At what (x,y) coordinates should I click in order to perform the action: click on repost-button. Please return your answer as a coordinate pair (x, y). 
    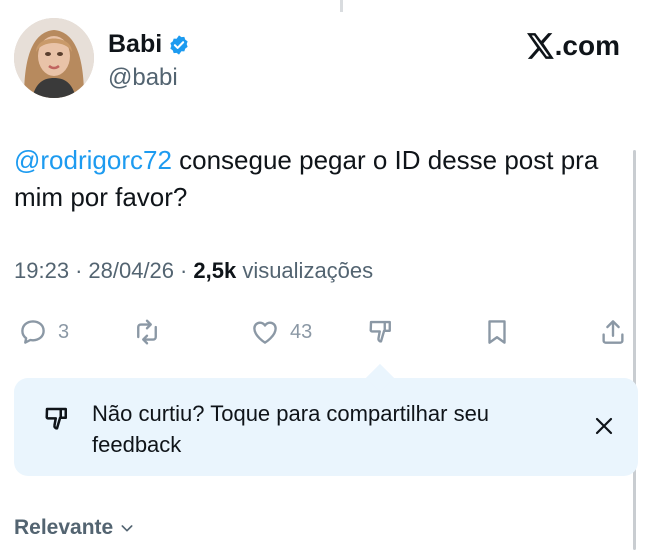
    Looking at the image, I should click on (147, 332).